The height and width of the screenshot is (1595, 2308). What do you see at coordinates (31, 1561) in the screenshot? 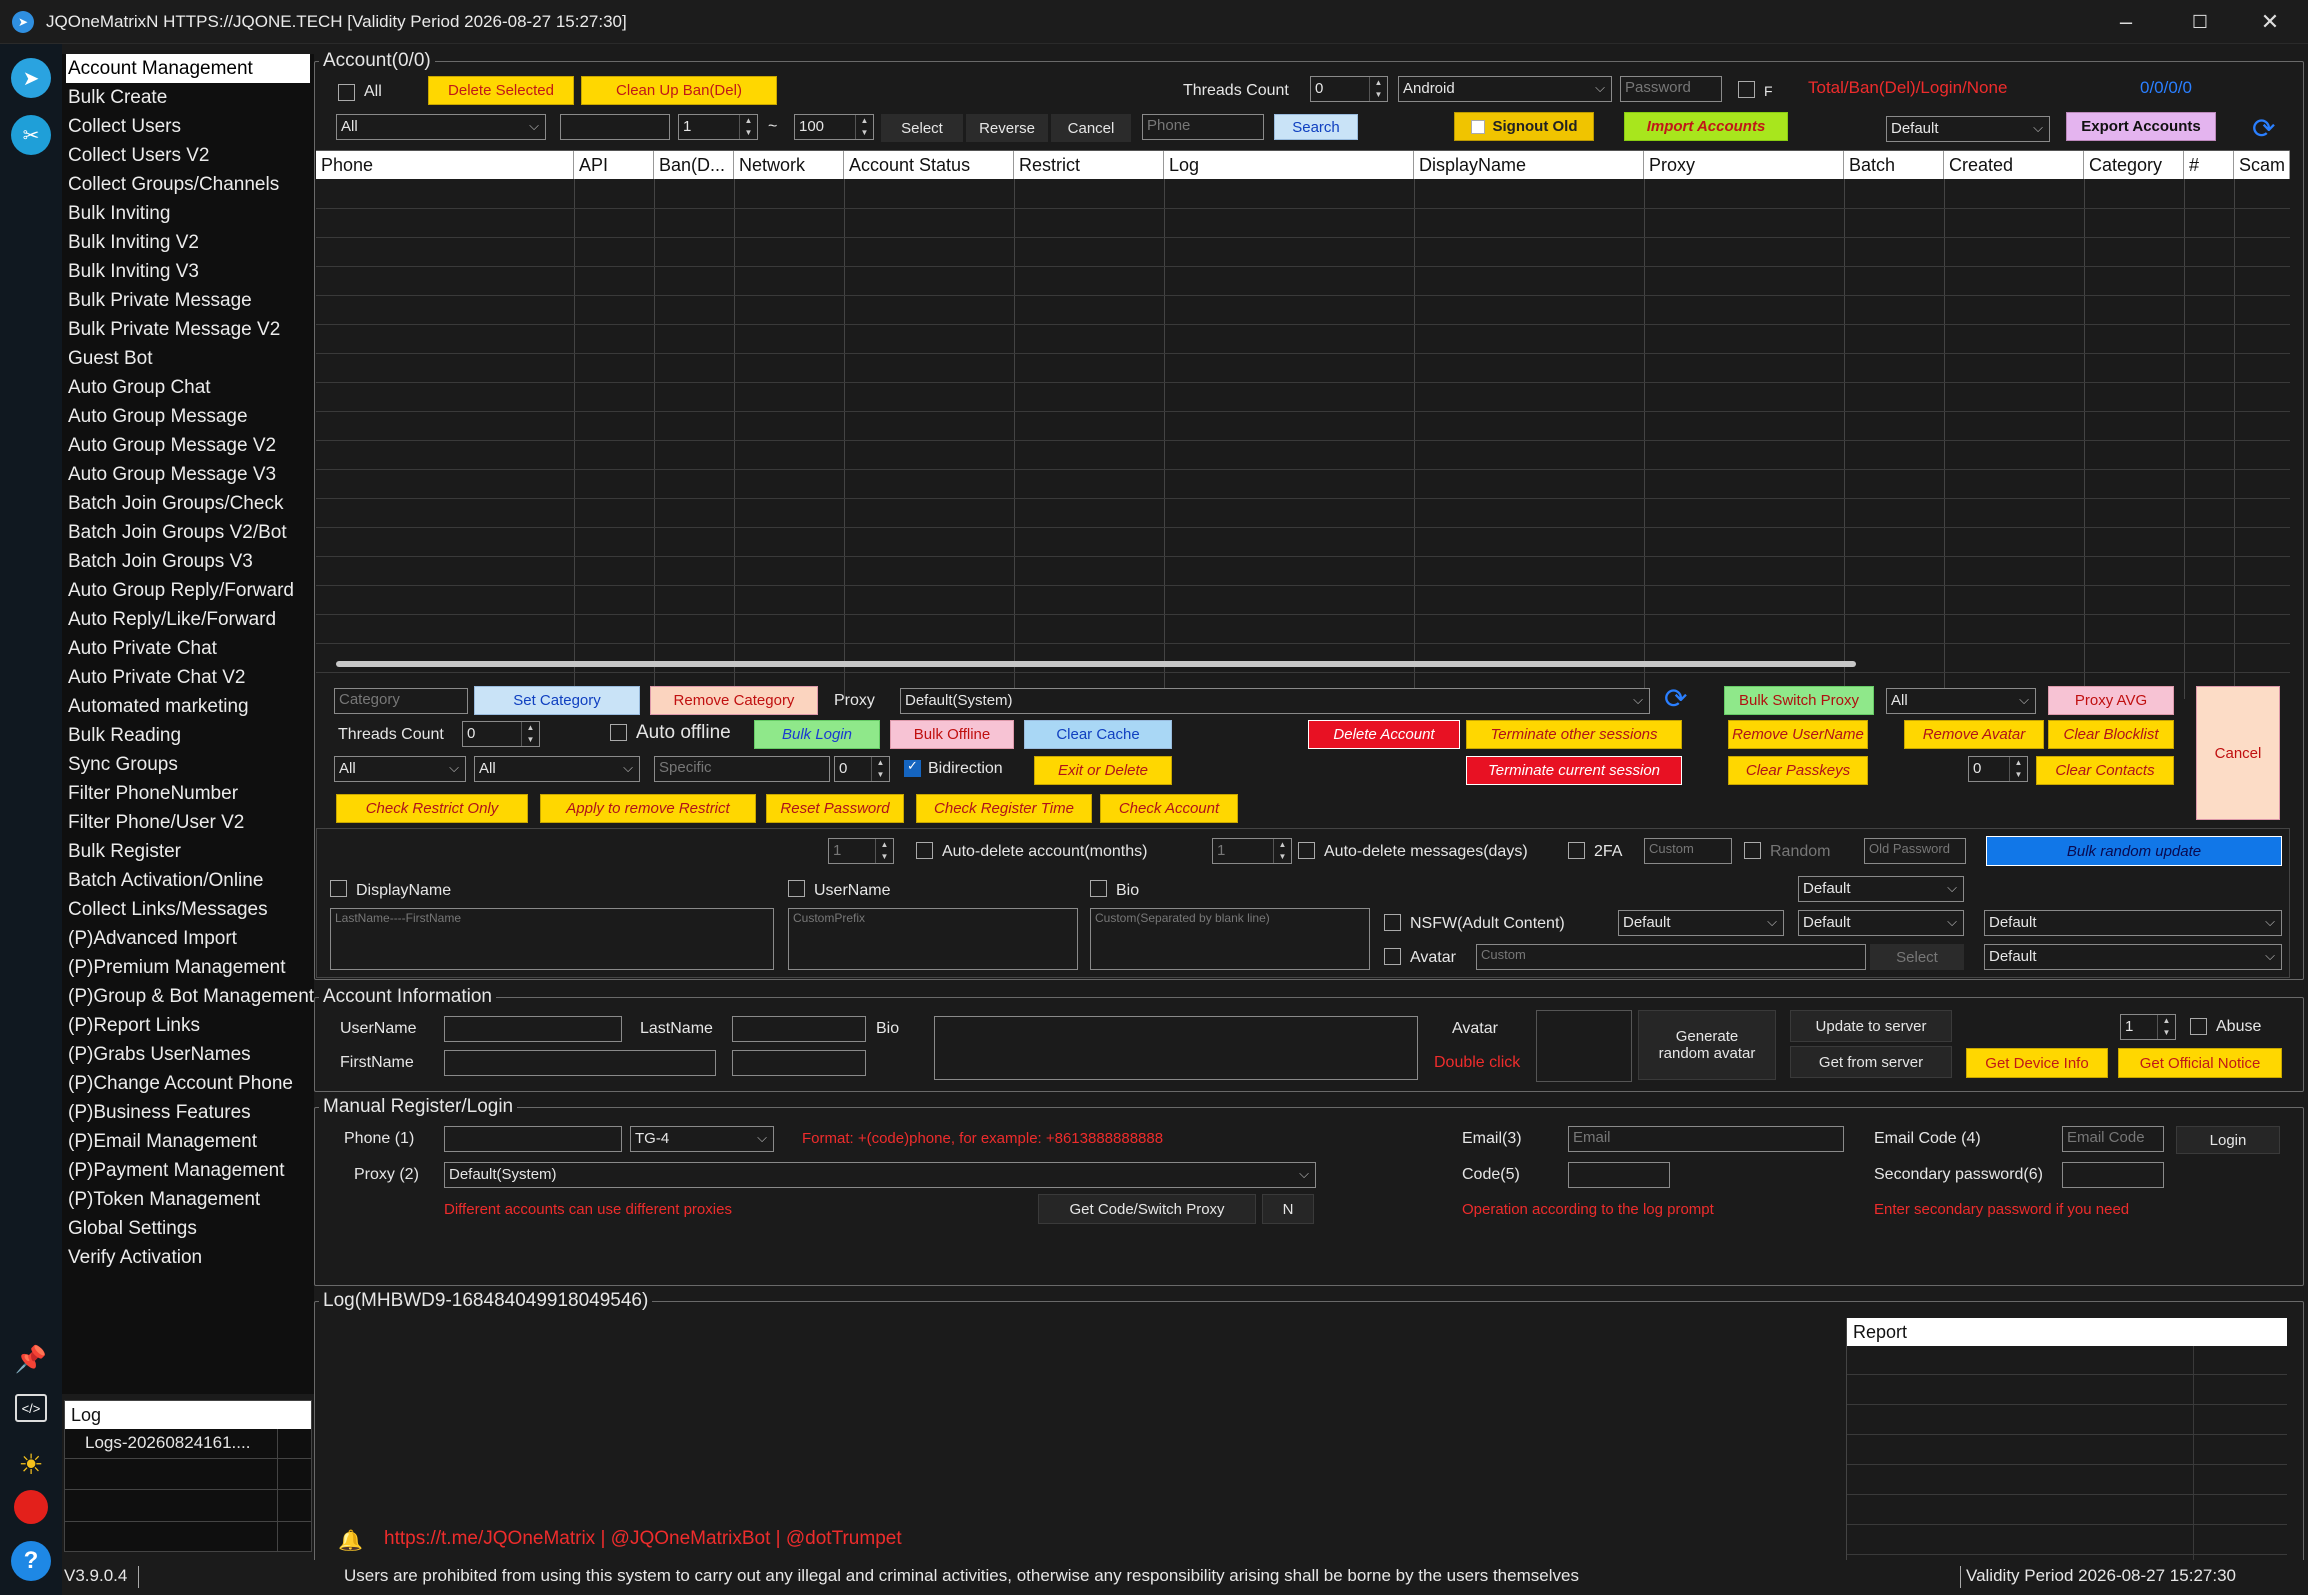
I see `help-icon: ?` at bounding box center [31, 1561].